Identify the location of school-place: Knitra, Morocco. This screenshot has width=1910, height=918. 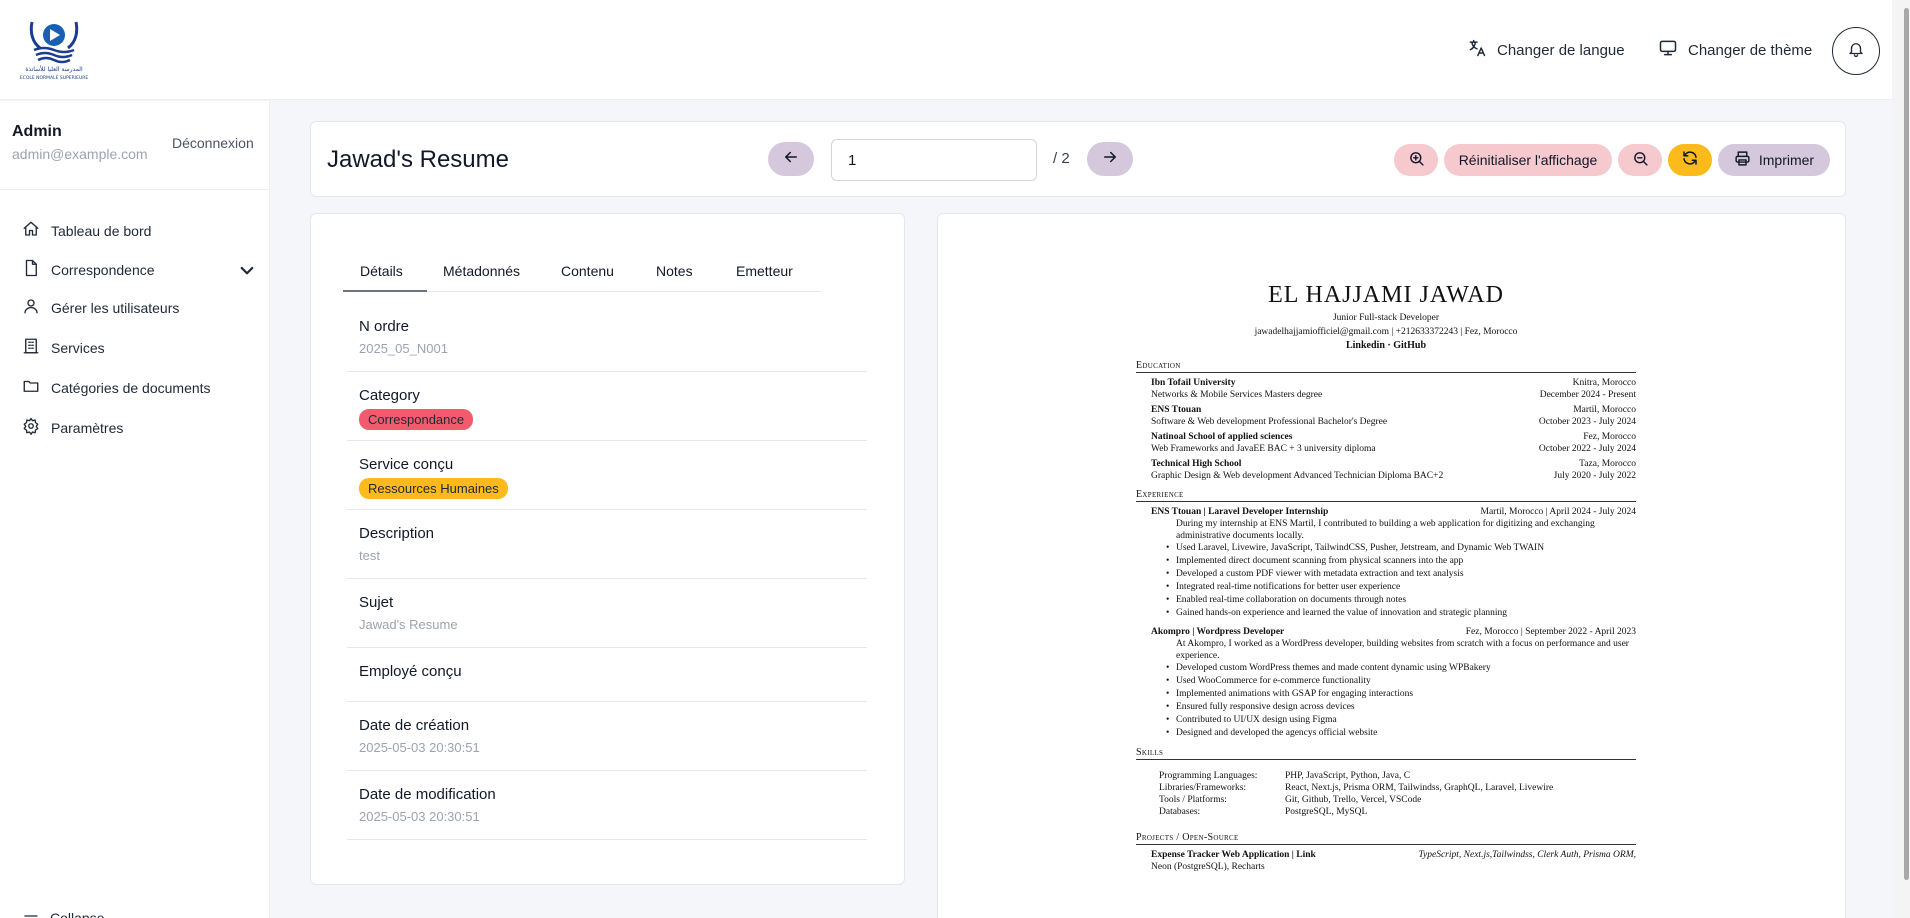
(1604, 383).